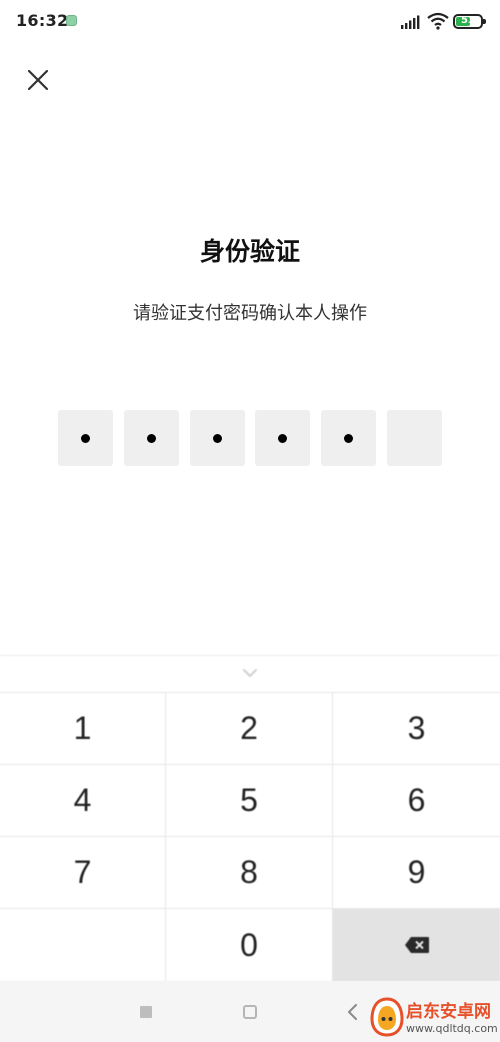  Describe the element at coordinates (249, 251) in the screenshot. I see `page-title: 身份验证` at that location.